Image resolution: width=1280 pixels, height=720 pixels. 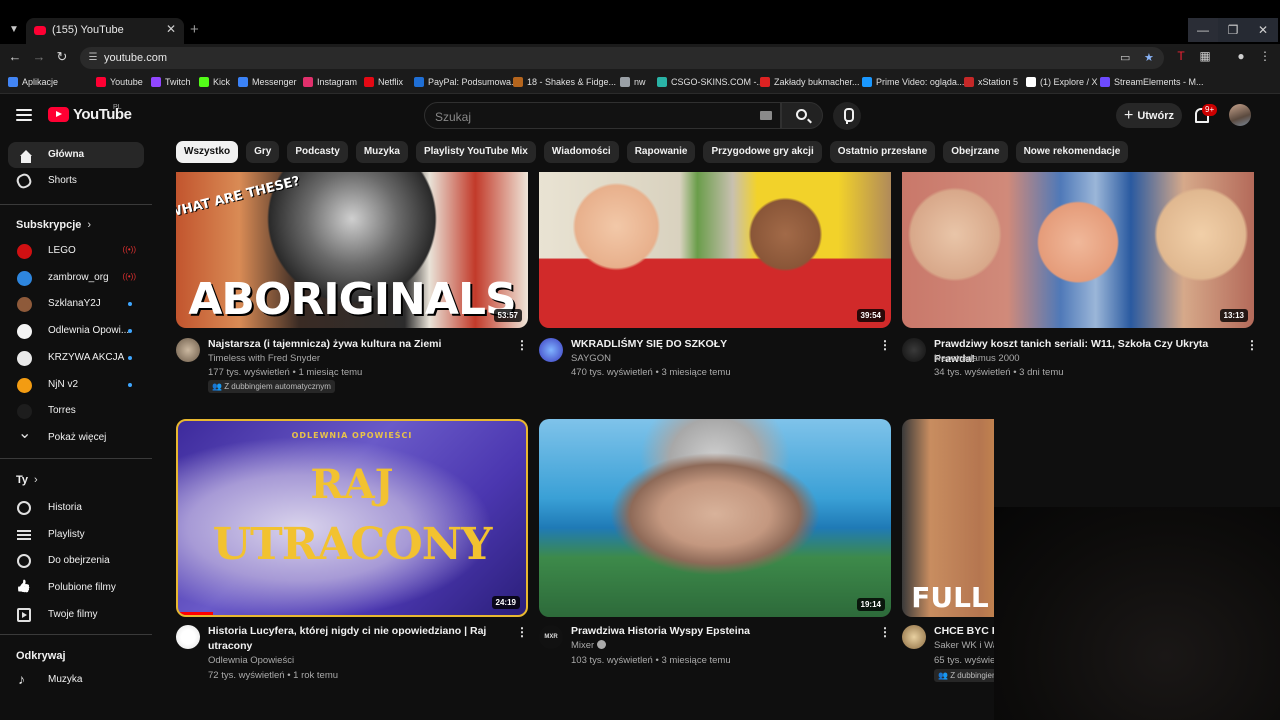 What do you see at coordinates (766, 115) in the screenshot?
I see `keyboard-icon` at bounding box center [766, 115].